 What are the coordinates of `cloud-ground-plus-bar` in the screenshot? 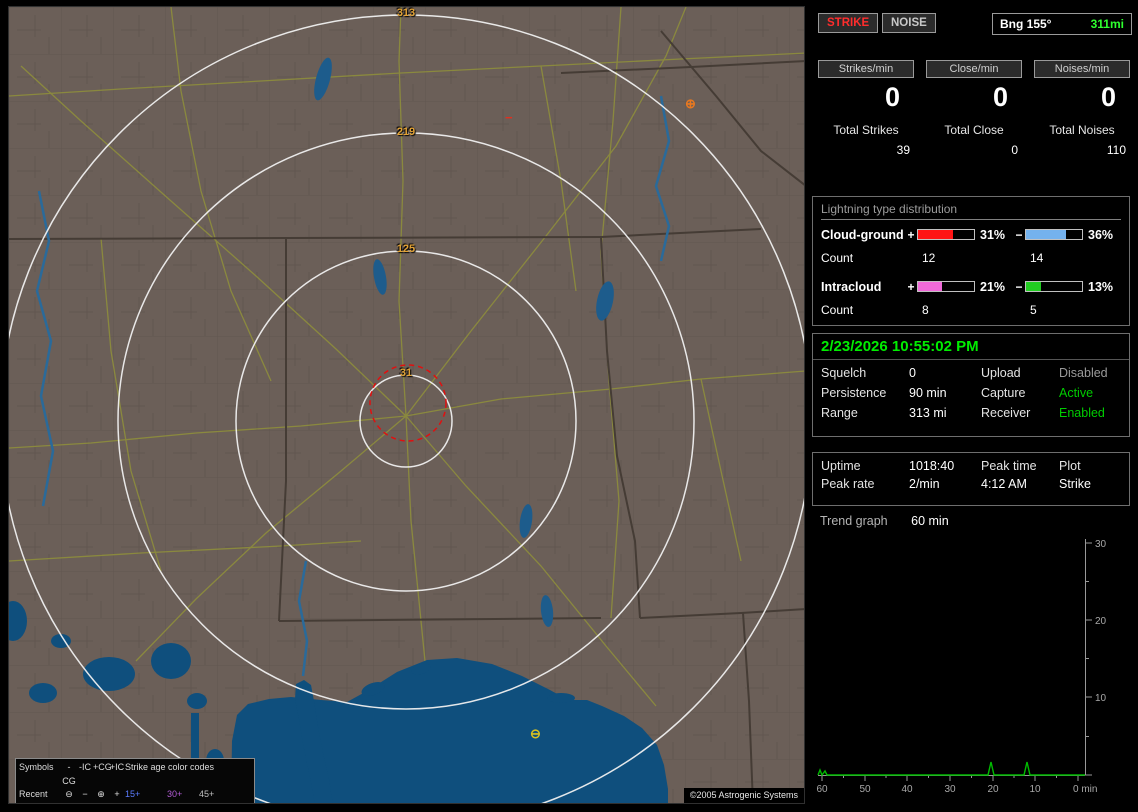 It's located at (946, 234).